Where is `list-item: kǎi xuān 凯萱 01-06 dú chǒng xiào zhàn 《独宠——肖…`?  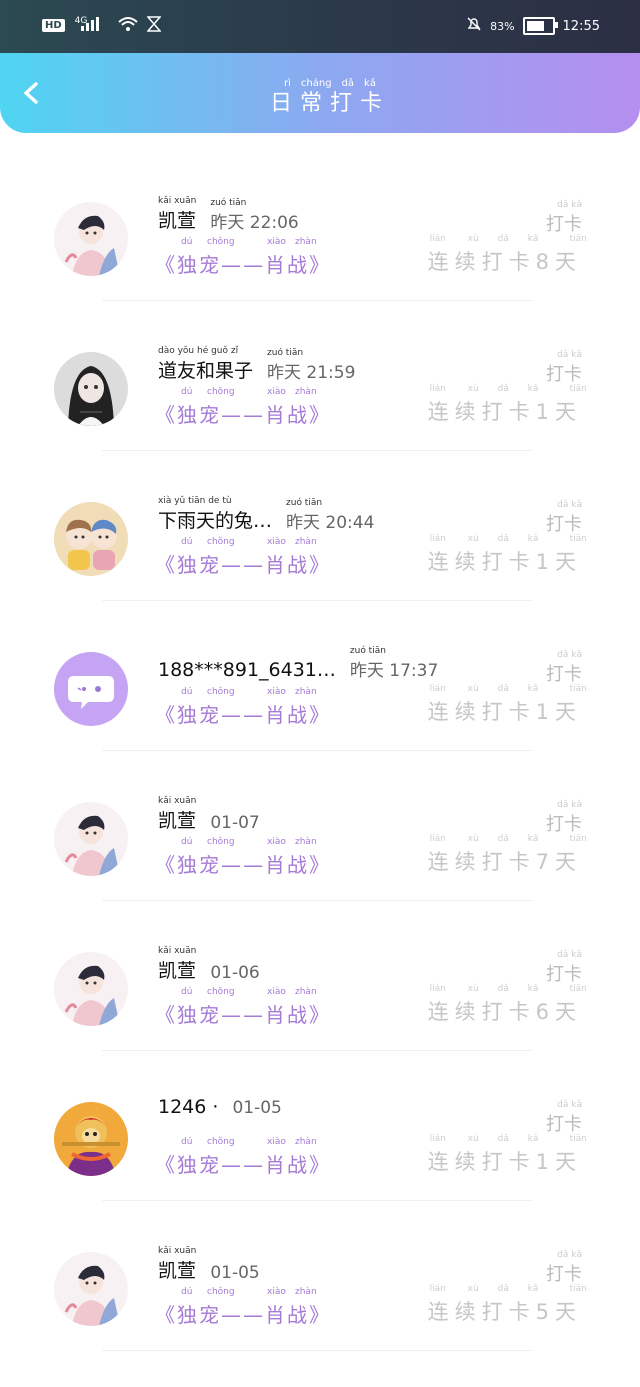
list-item: kǎi xuān 凯萱 01-06 dú chǒng xiào zhàn 《独宠——肖… is located at coordinates (320, 977).